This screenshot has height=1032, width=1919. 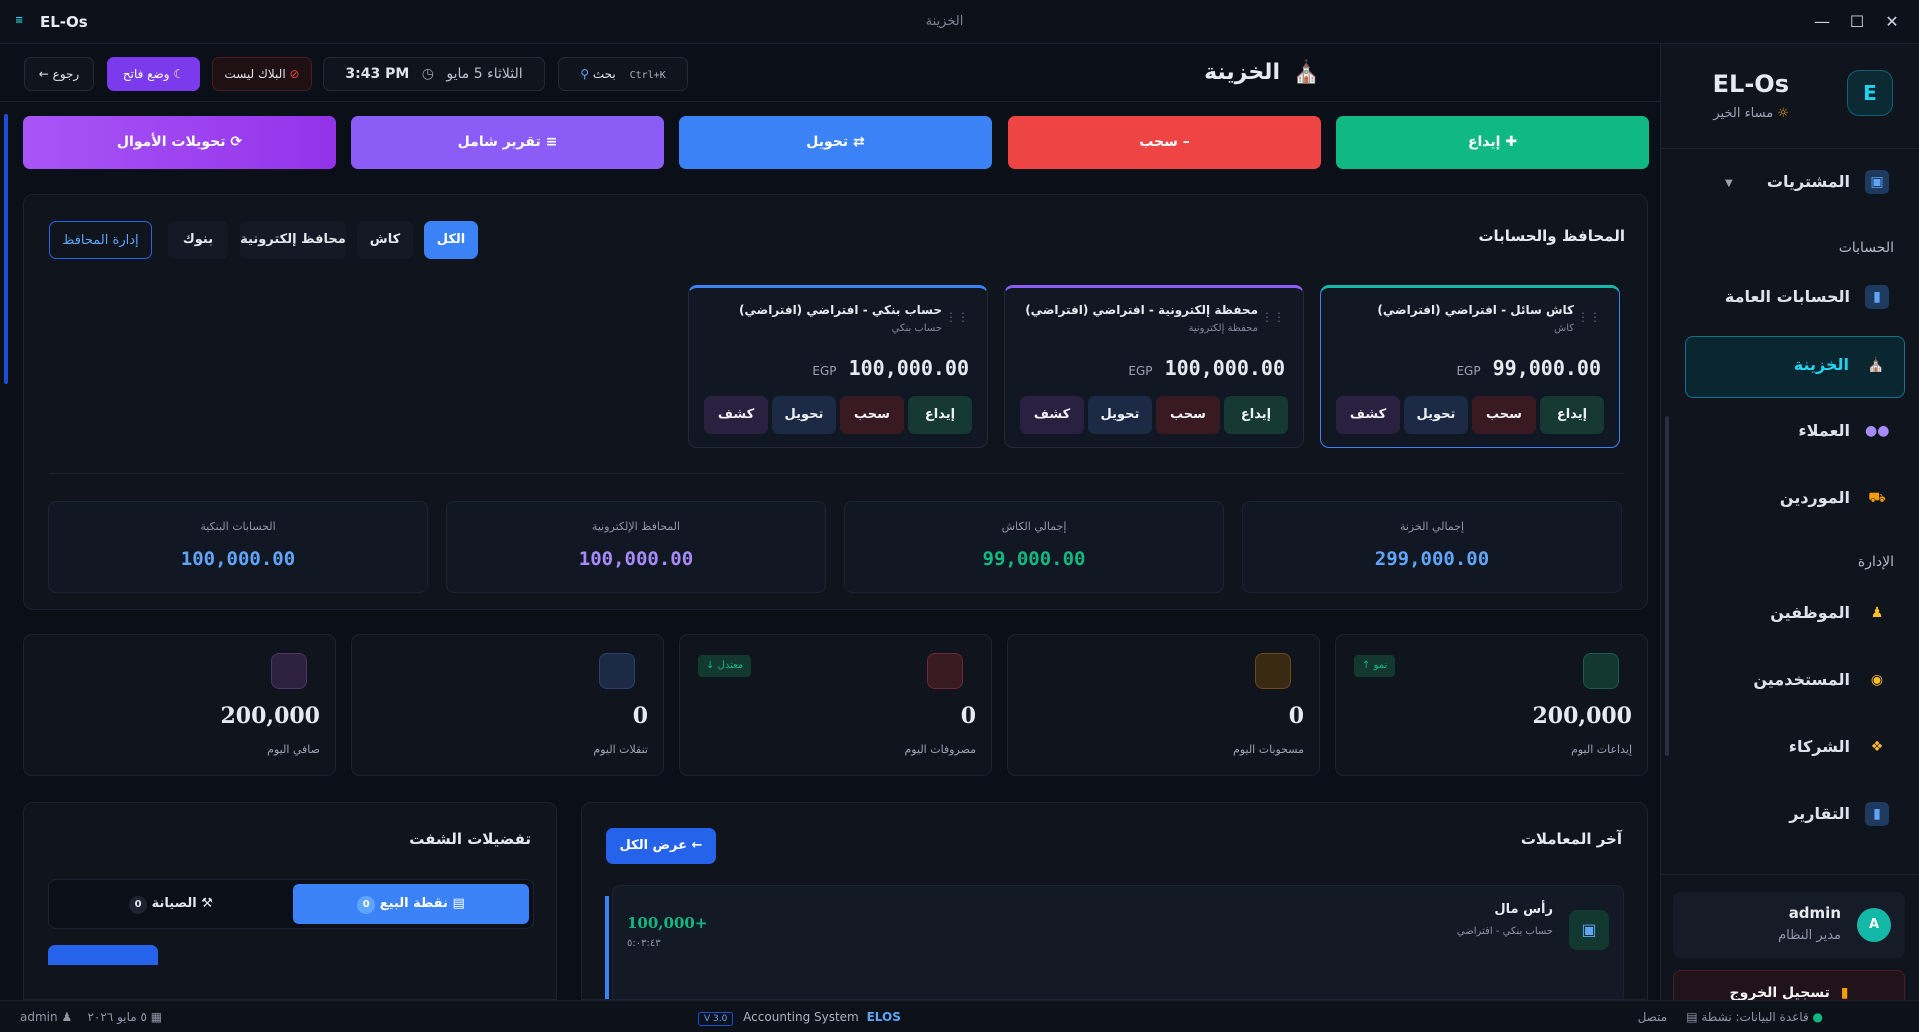 I want to click on users-icon: ●●, so click(x=1877, y=431).